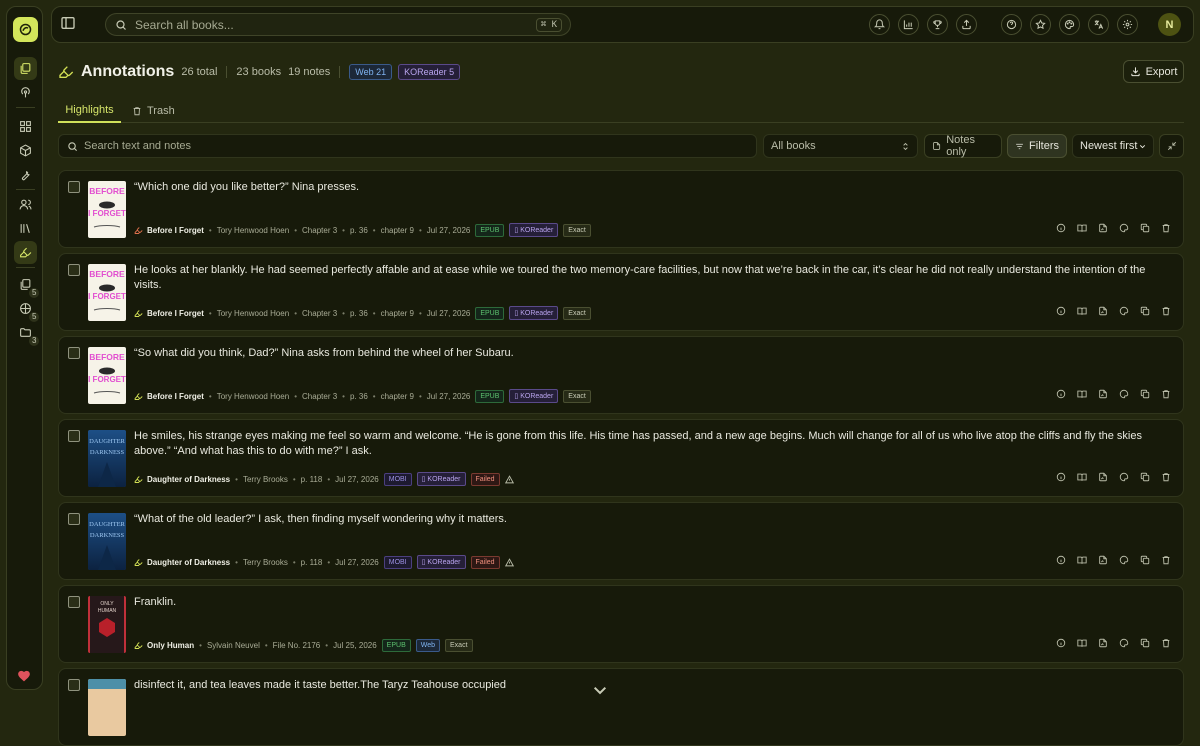 The image size is (1200, 746). What do you see at coordinates (1127, 24) in the screenshot?
I see `settings-gear-icon` at bounding box center [1127, 24].